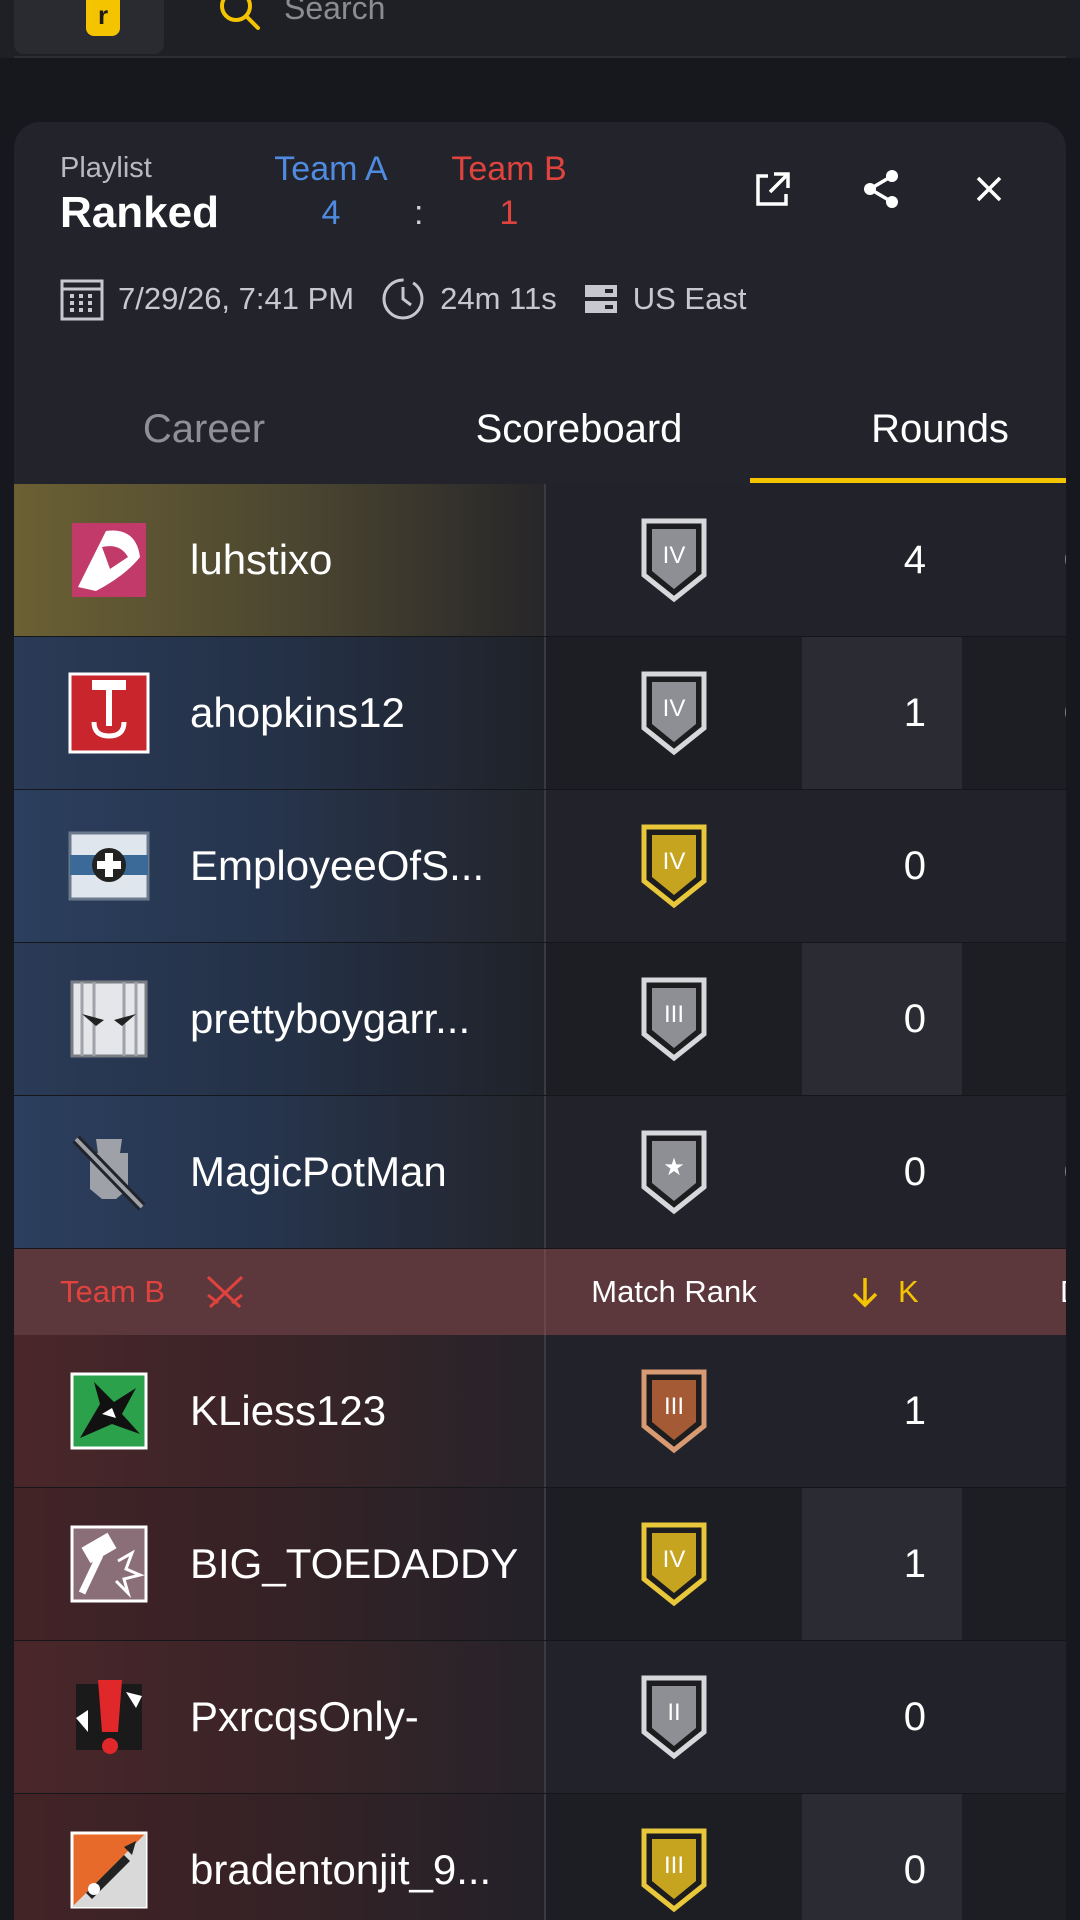 Image resolution: width=1080 pixels, height=1920 pixels. What do you see at coordinates (773, 189) in the screenshot?
I see `open-external-icon` at bounding box center [773, 189].